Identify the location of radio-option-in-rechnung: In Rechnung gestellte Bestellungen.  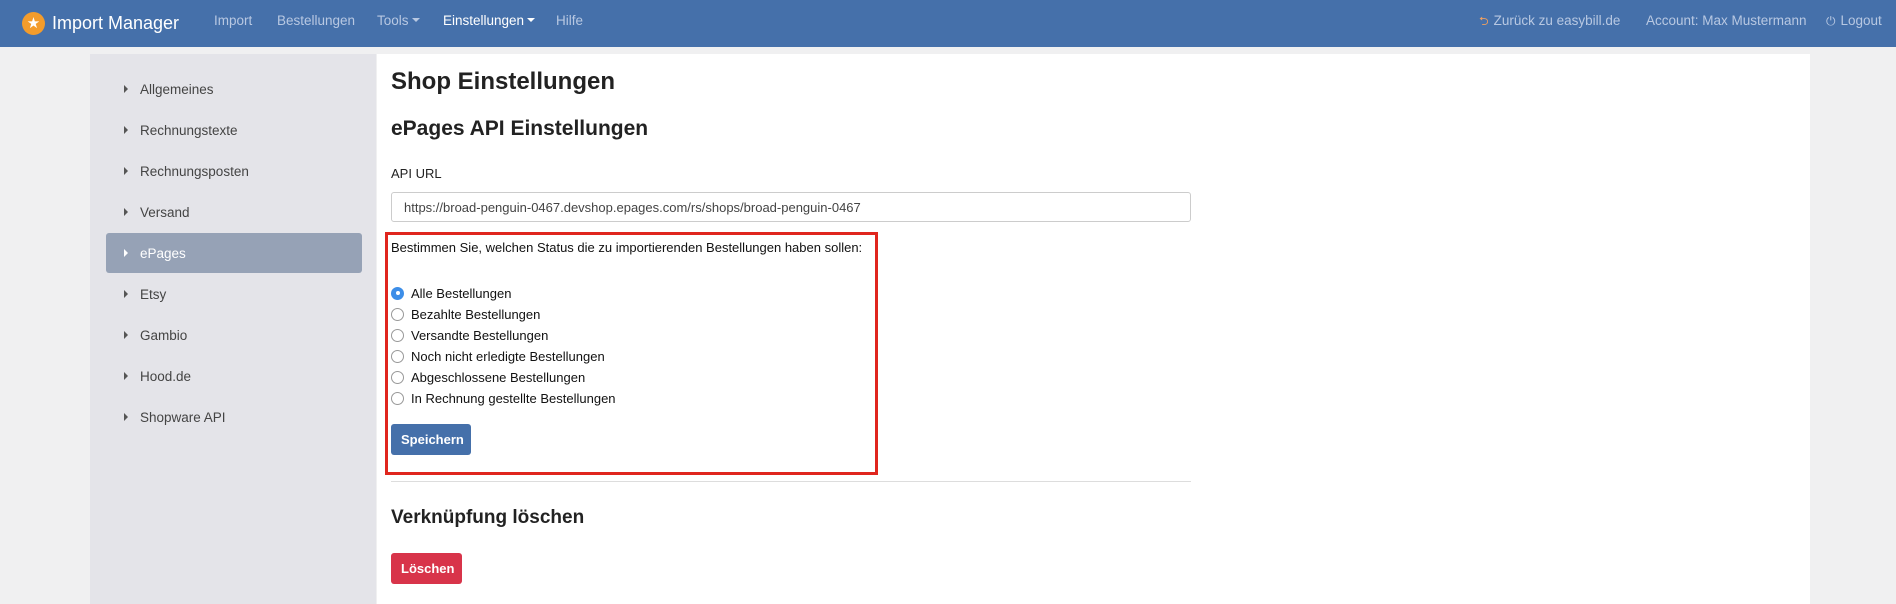
(503, 398).